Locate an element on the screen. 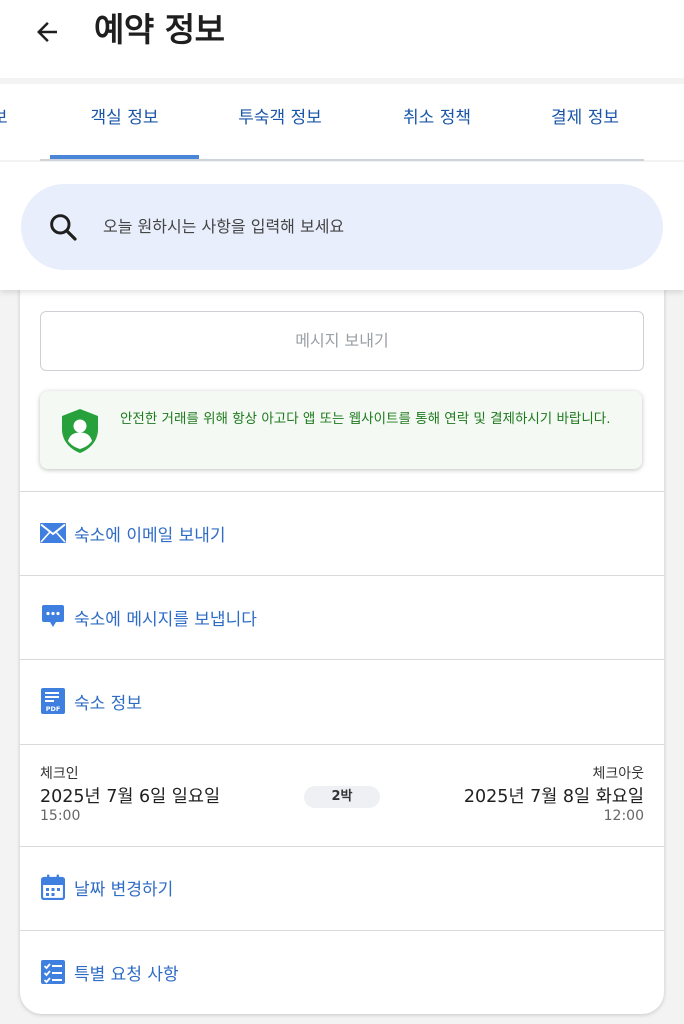 This screenshot has width=684, height=1024. checkin-date: 2025년 7월 6일 일요일 is located at coordinates (130, 797).